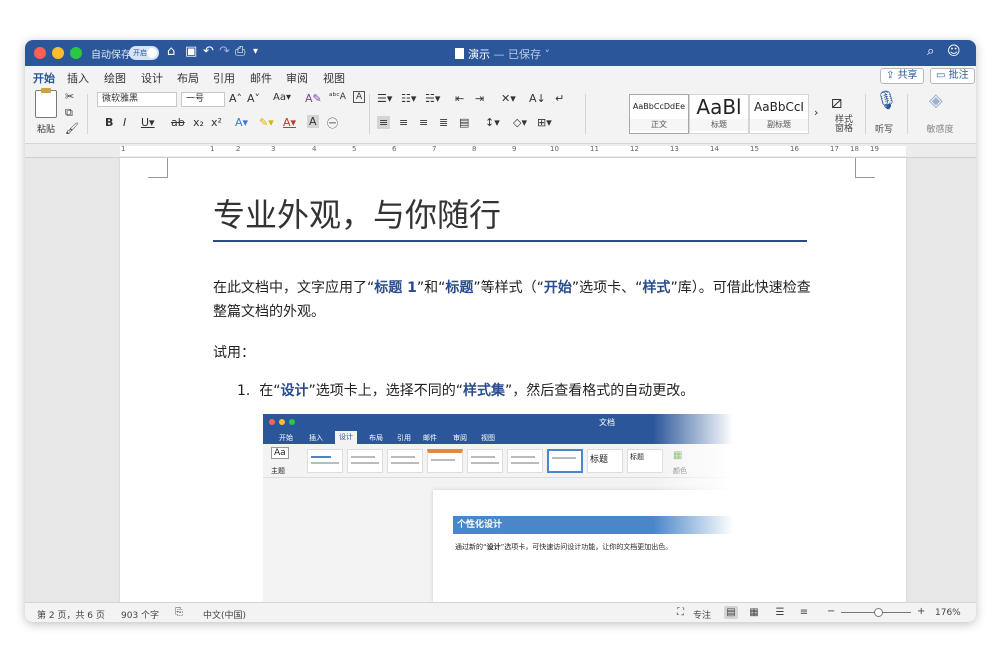  I want to click on tab-references: 引用, so click(224, 78).